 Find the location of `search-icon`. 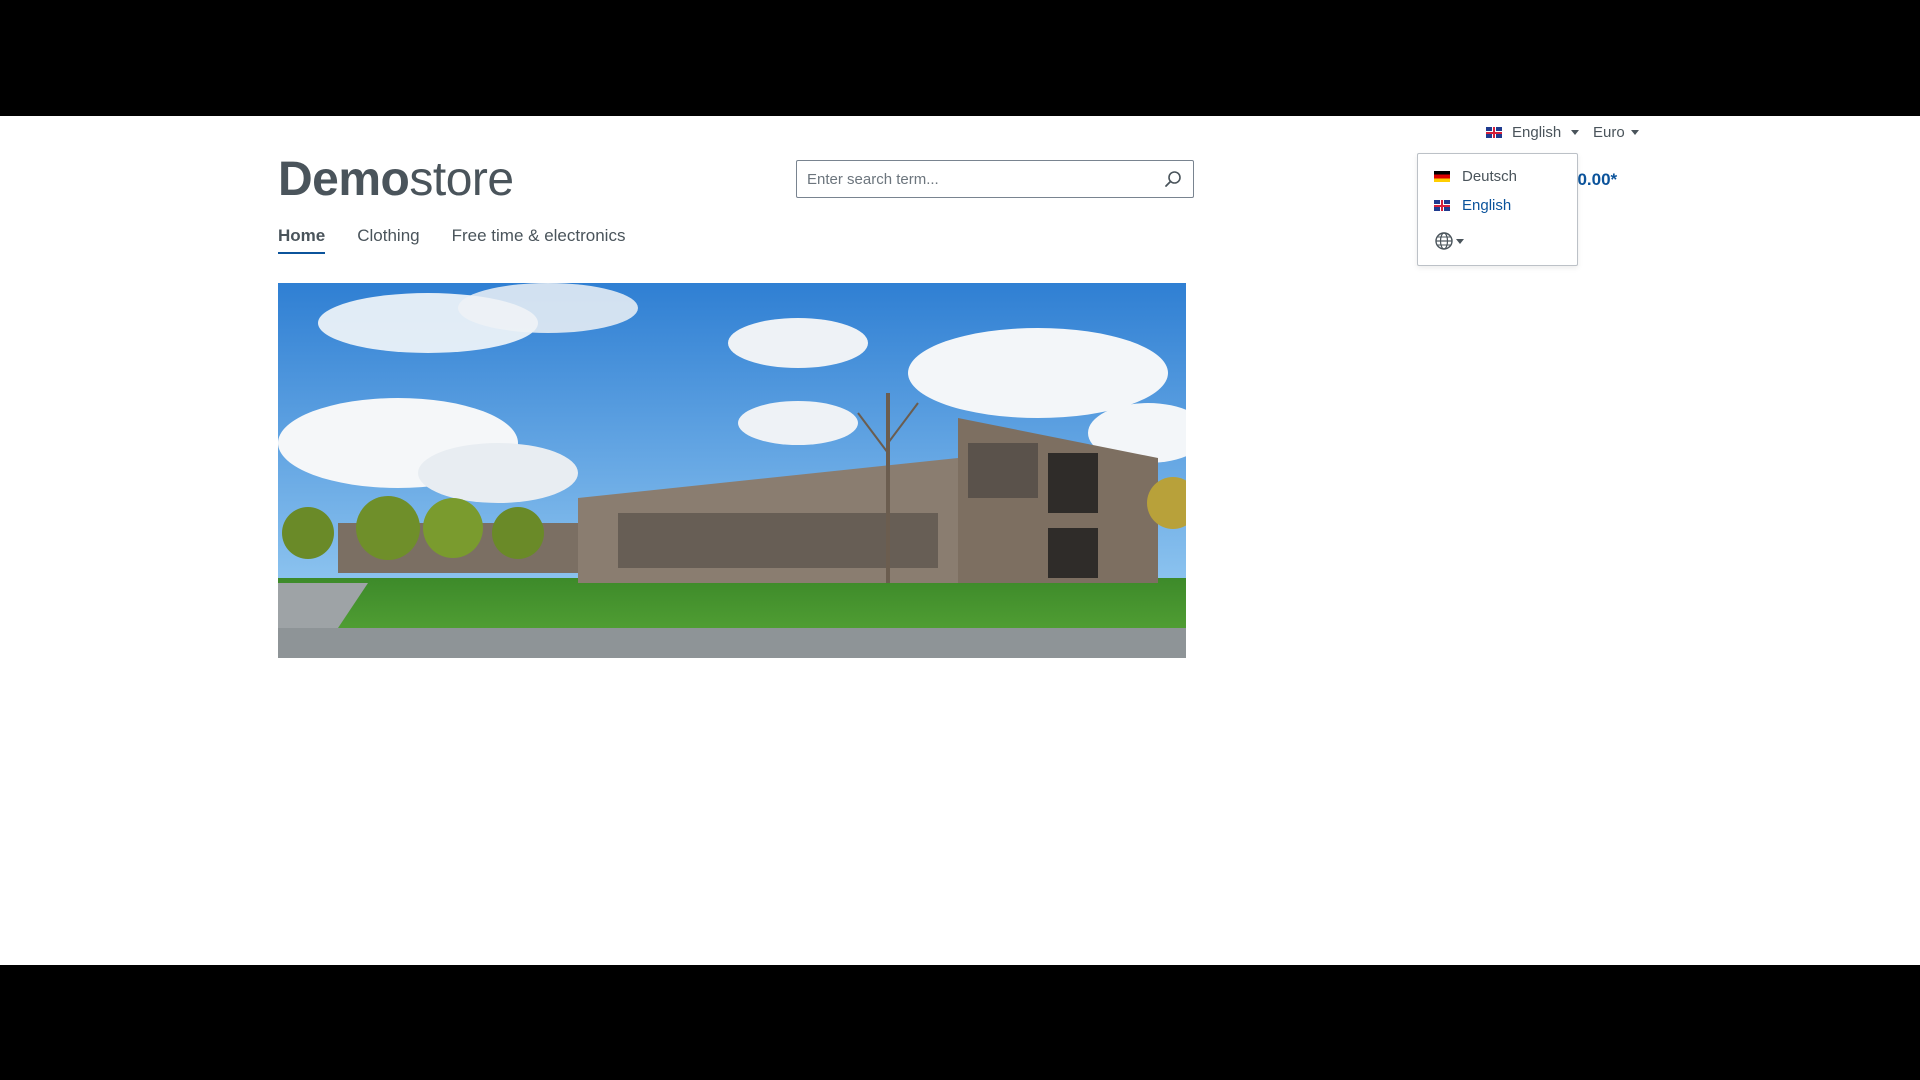

search-icon is located at coordinates (1173, 179).